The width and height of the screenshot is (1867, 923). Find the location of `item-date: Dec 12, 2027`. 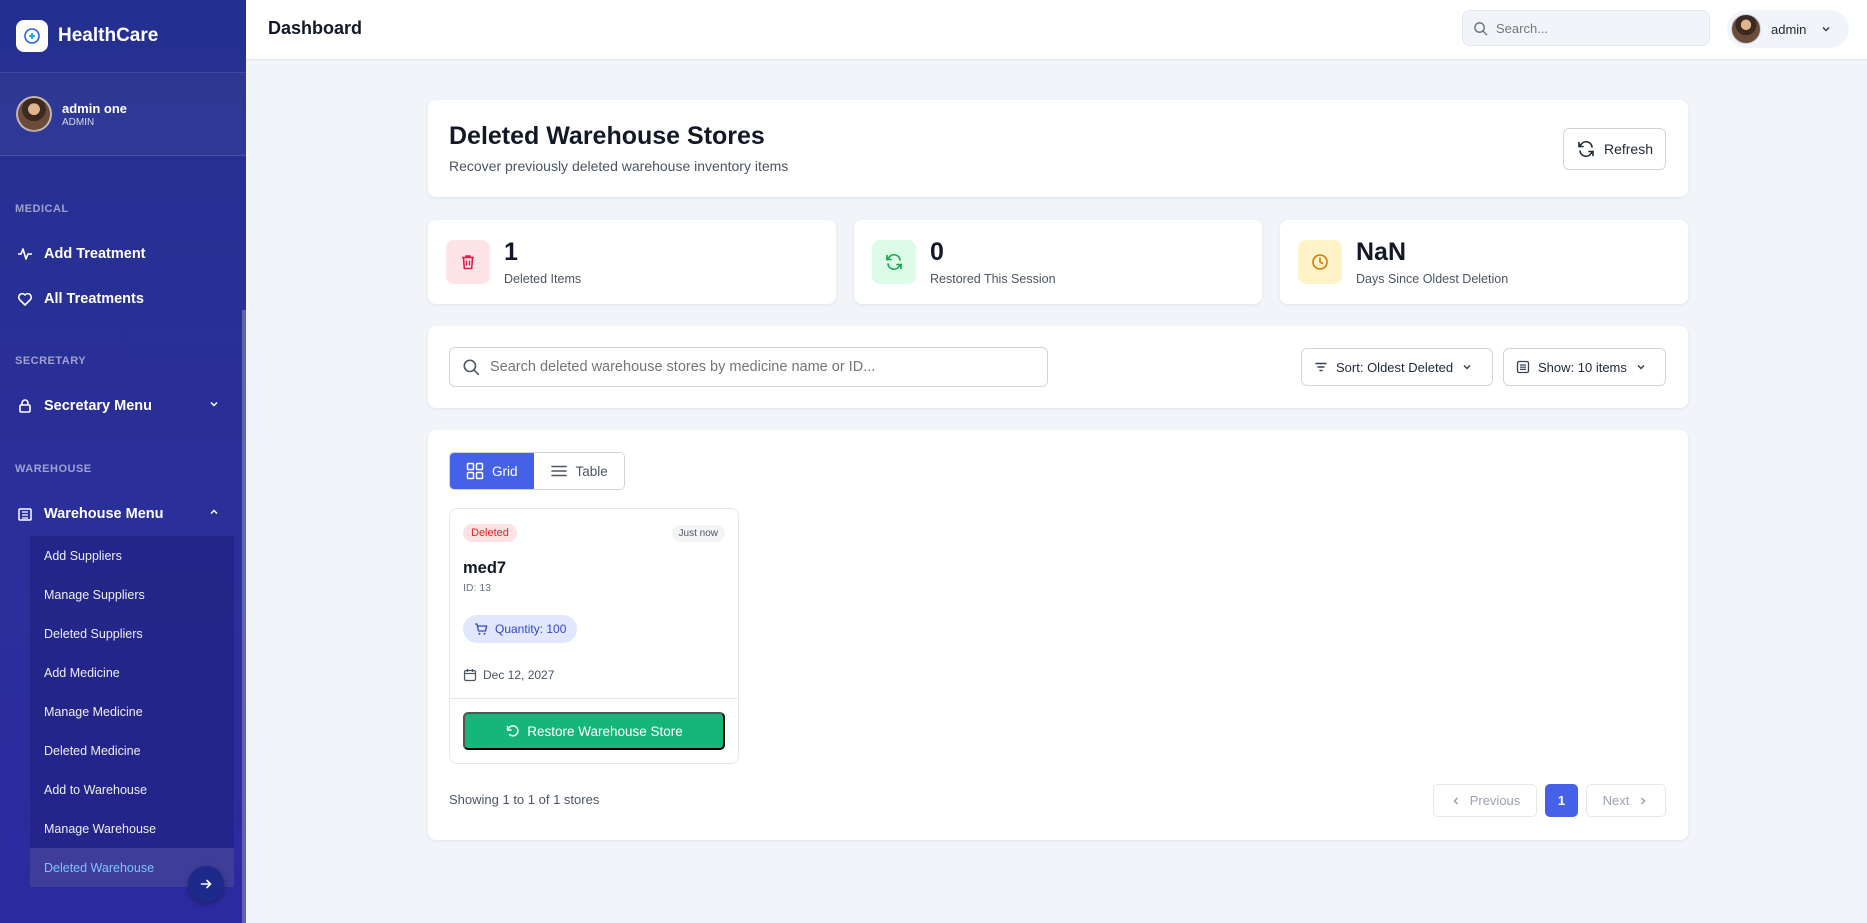

item-date: Dec 12, 2027 is located at coordinates (508, 675).